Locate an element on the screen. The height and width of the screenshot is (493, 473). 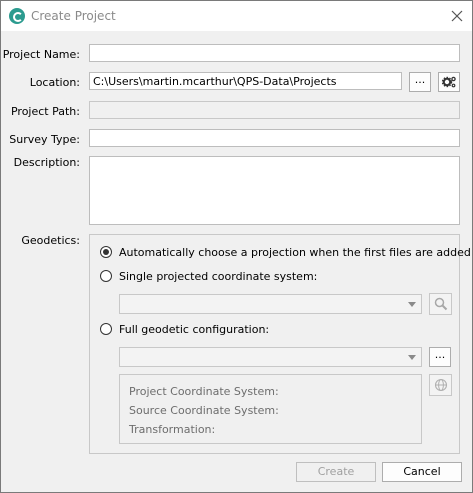
title-bar: Create Project is located at coordinates (236, 16).